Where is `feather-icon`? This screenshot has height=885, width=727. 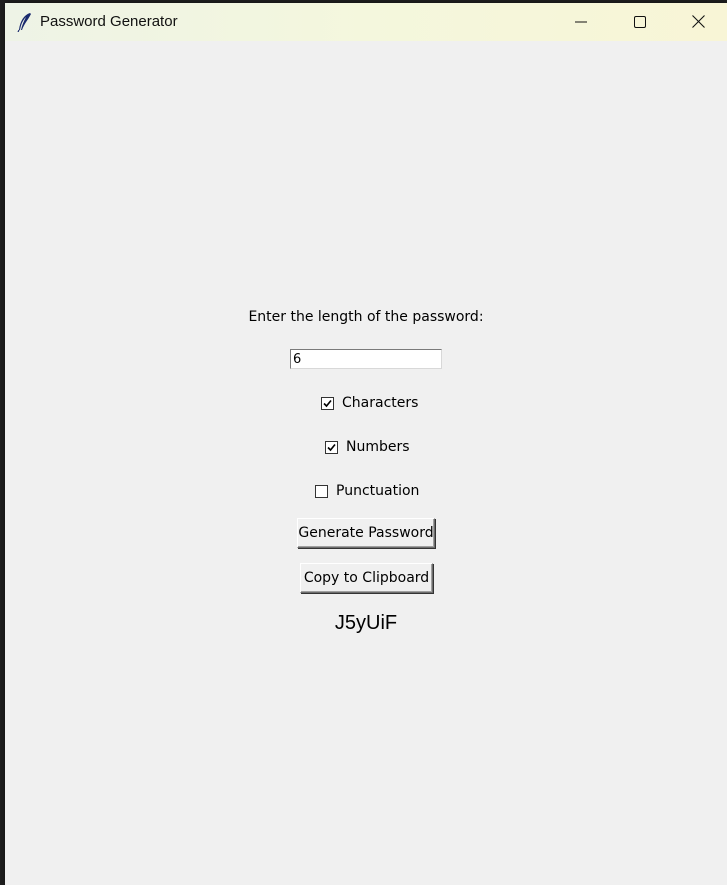 feather-icon is located at coordinates (25, 22).